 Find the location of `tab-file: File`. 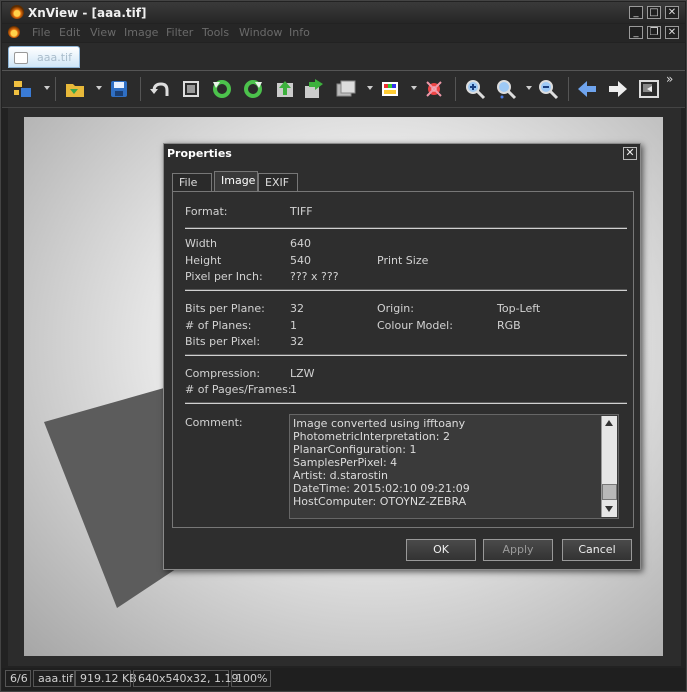

tab-file: File is located at coordinates (192, 182).